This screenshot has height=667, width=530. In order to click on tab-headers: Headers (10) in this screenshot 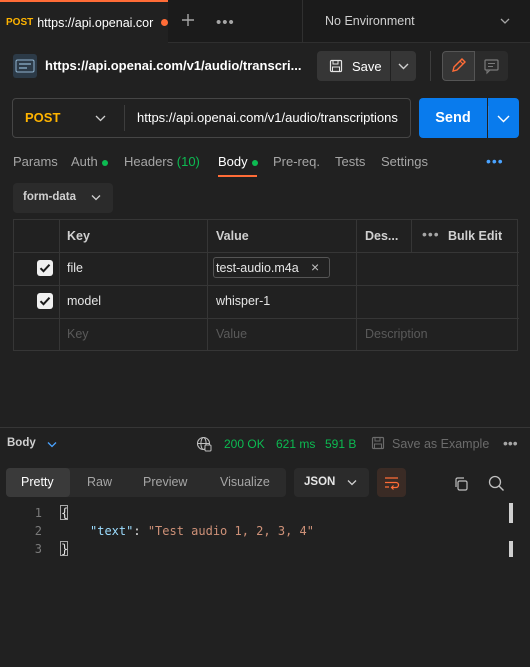, I will do `click(162, 161)`.